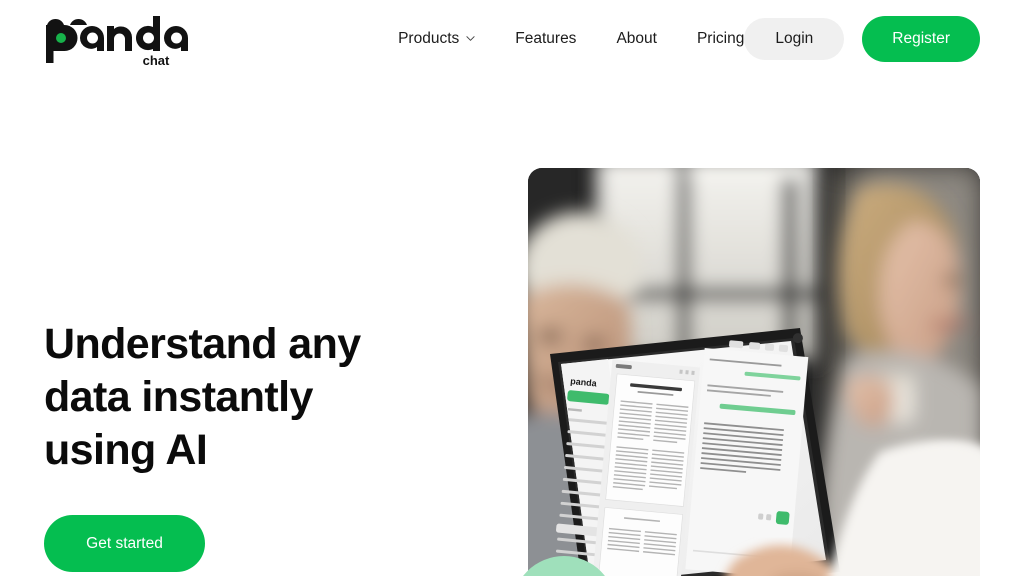  I want to click on nav-label-pricing: Pricing, so click(720, 38).